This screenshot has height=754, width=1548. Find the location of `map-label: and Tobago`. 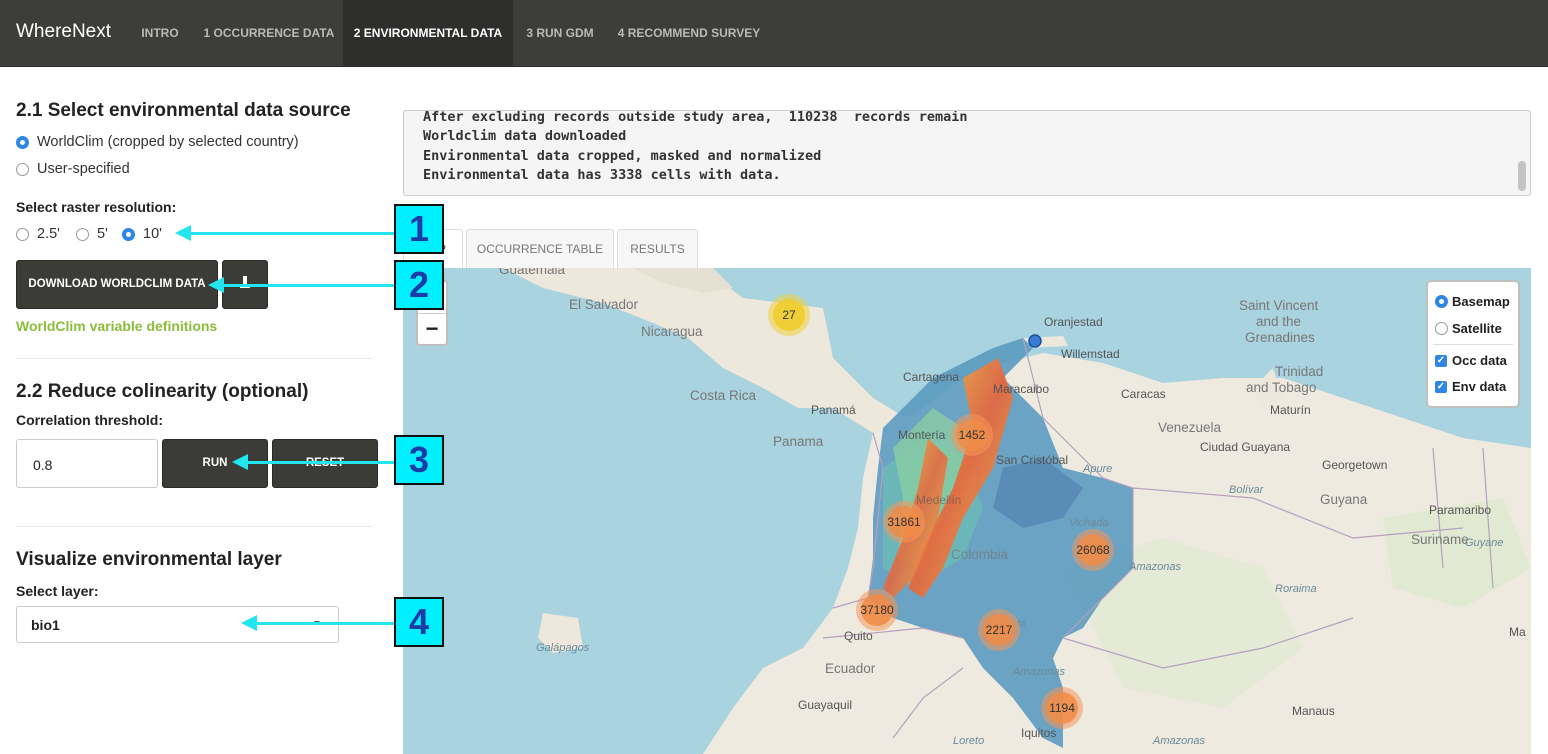

map-label: and Tobago is located at coordinates (1281, 387).